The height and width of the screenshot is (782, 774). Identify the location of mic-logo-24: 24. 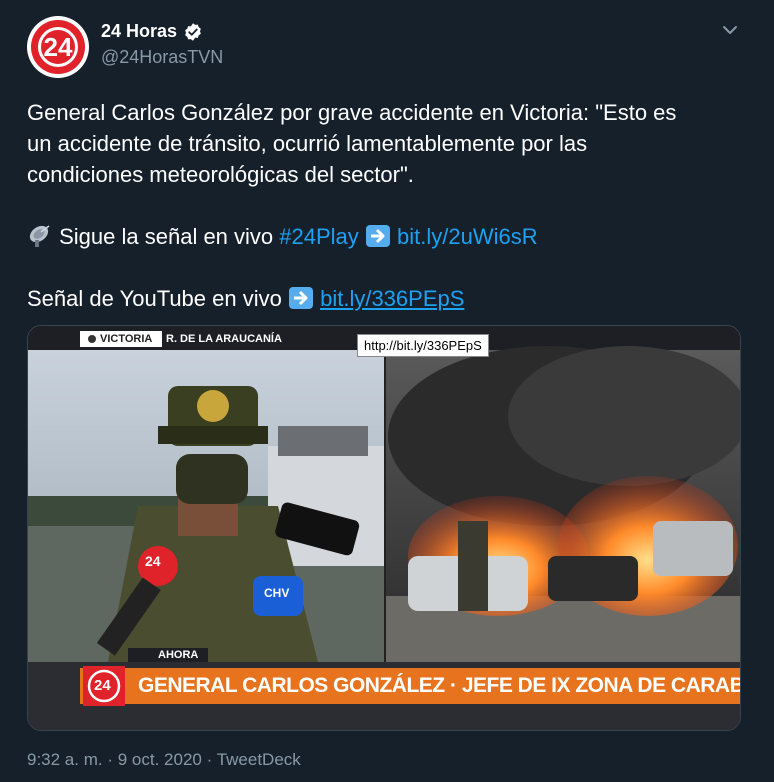
(153, 561).